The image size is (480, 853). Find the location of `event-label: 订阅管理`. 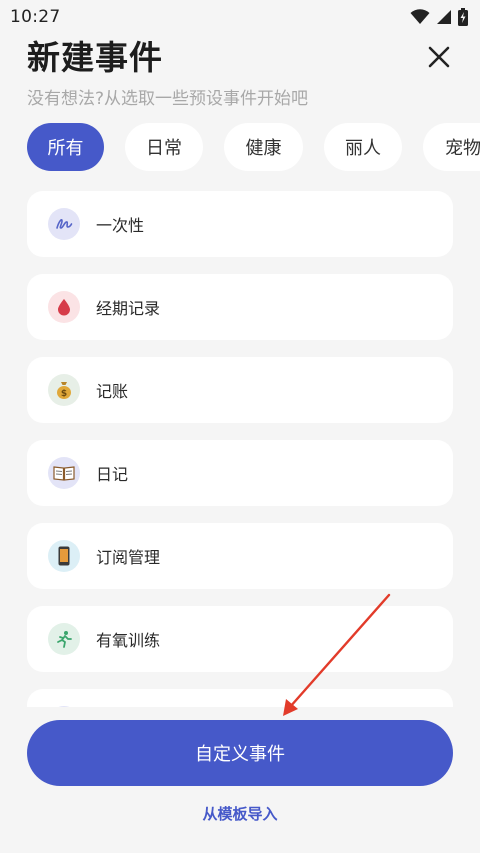

event-label: 订阅管理 is located at coordinates (128, 557).